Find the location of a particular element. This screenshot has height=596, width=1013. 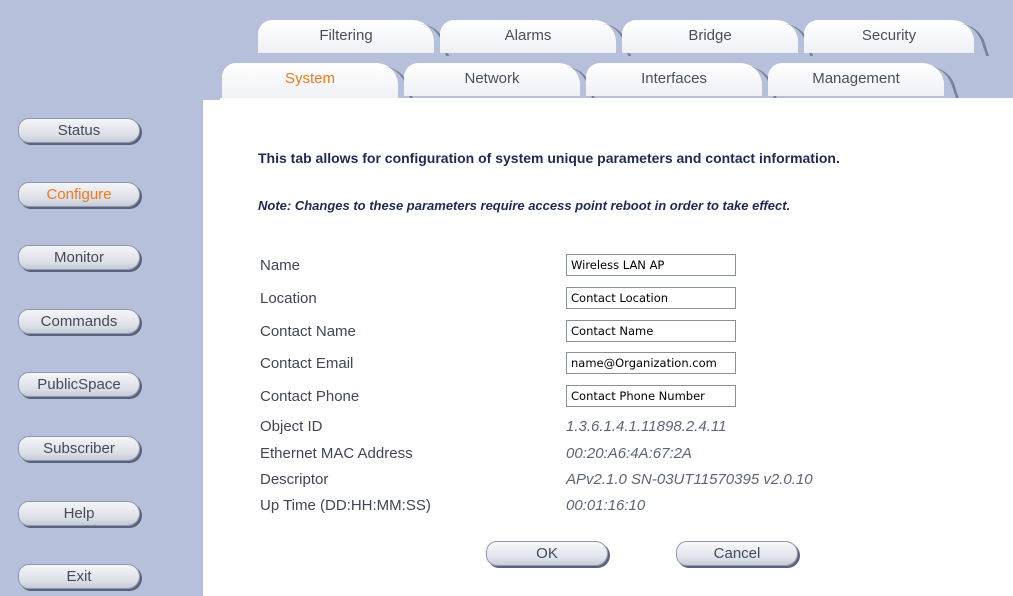

contact-phone-label: Contact Phone is located at coordinates (310, 396).